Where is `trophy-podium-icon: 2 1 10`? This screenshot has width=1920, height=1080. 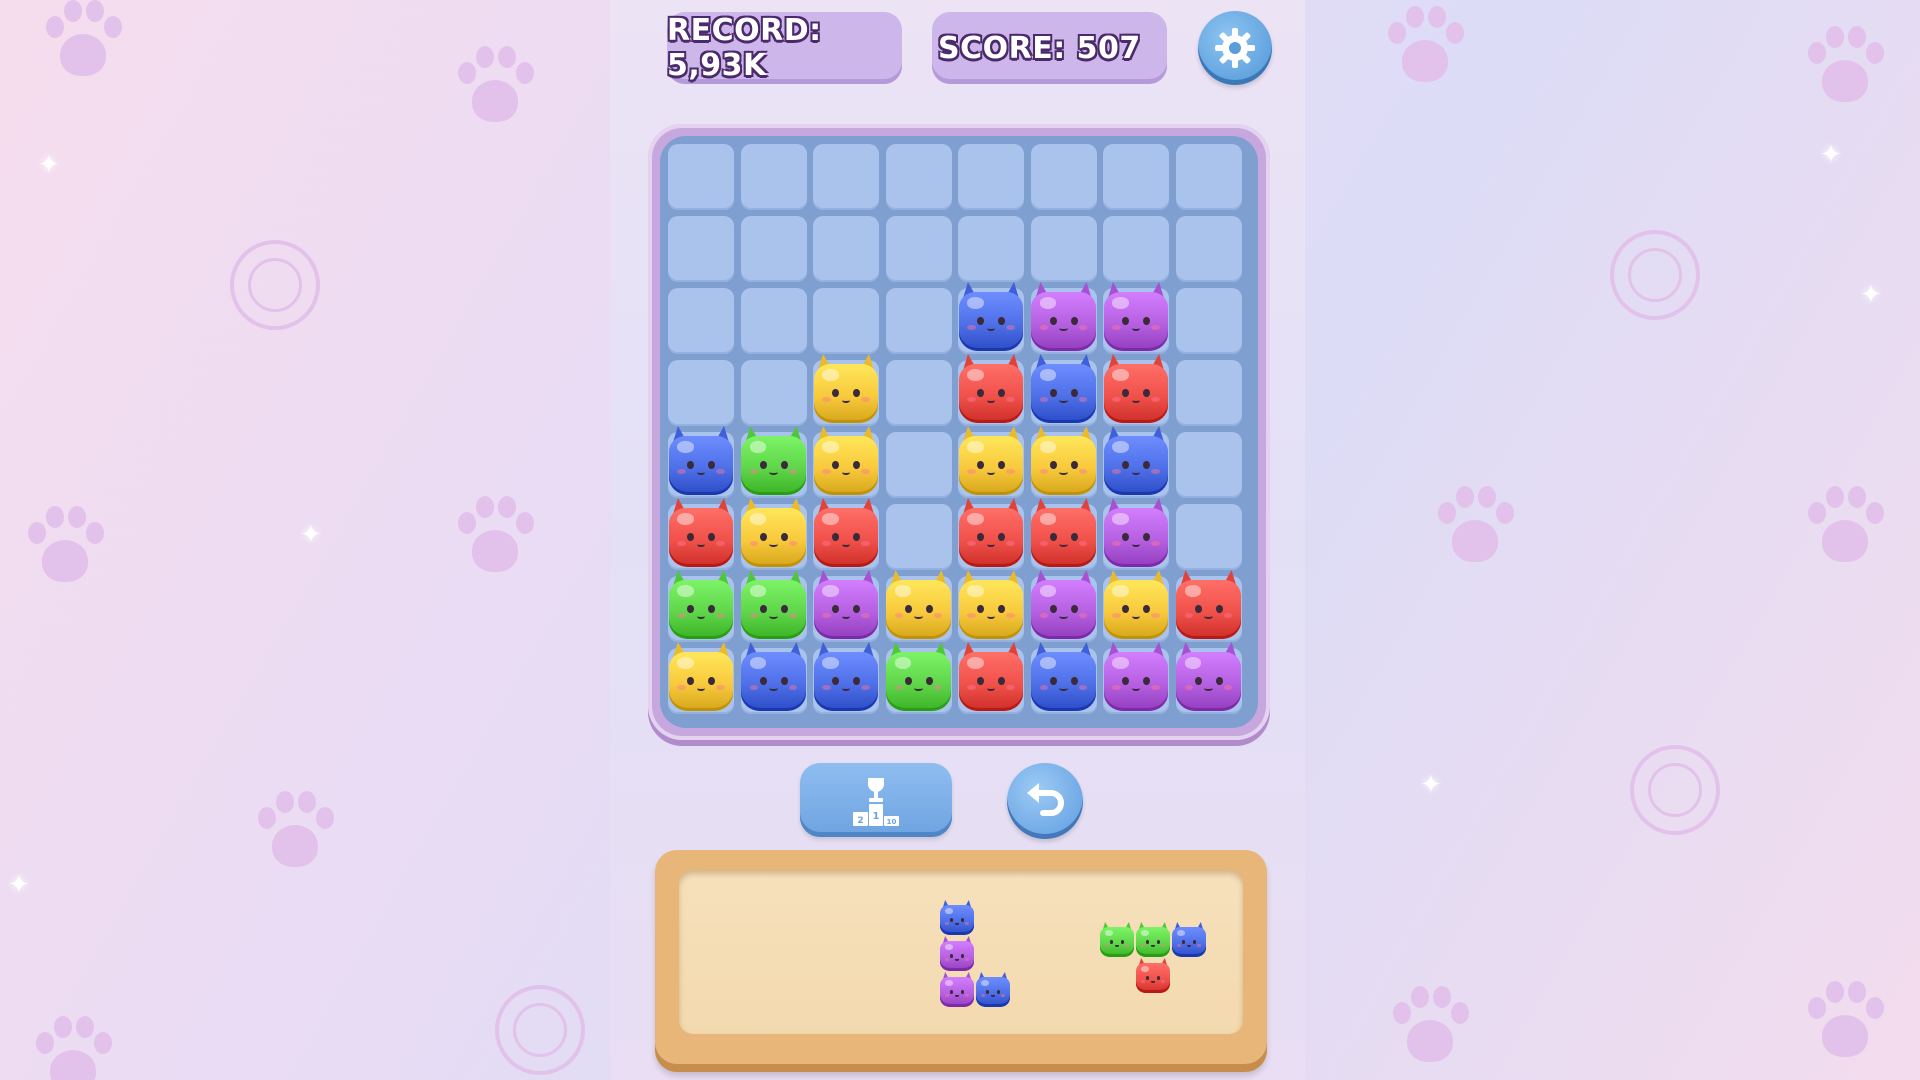
trophy-podium-icon: 2 1 10 is located at coordinates (876, 802).